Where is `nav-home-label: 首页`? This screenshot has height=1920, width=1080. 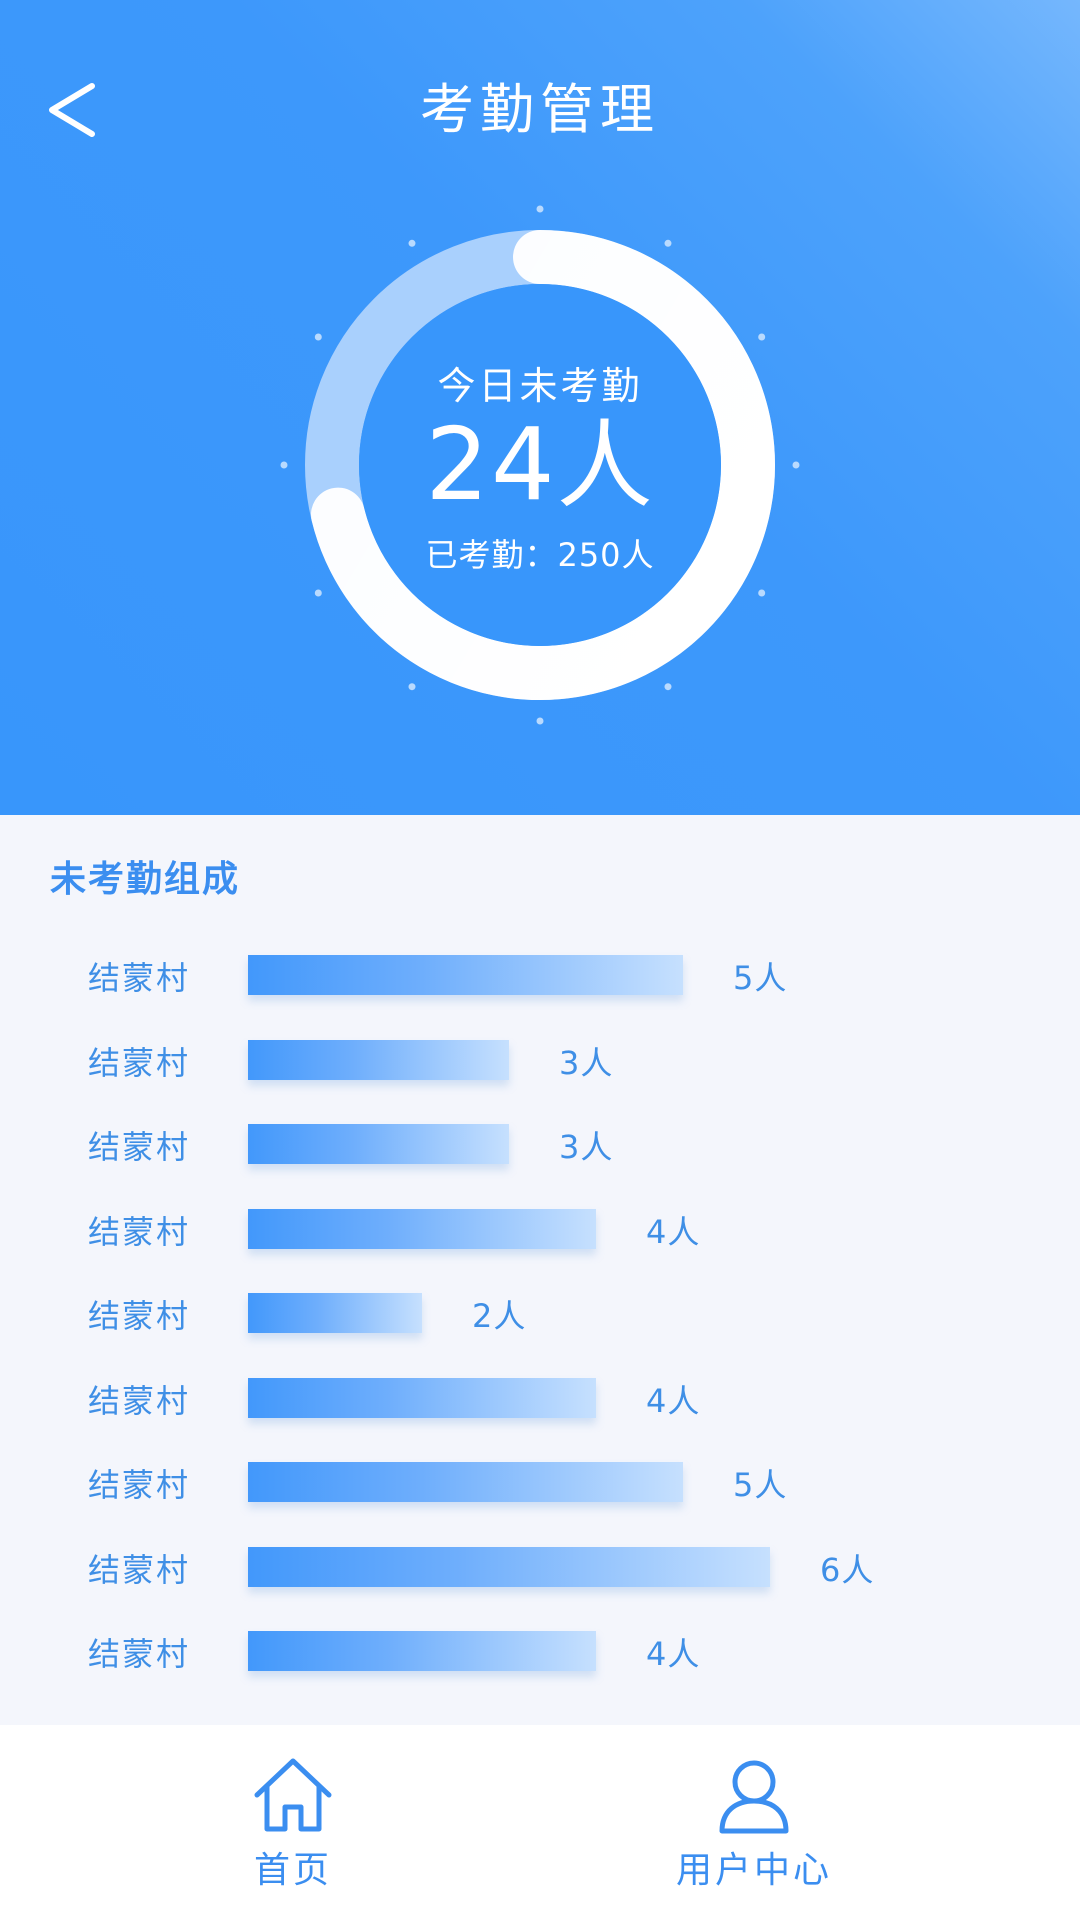 nav-home-label: 首页 is located at coordinates (292, 1870).